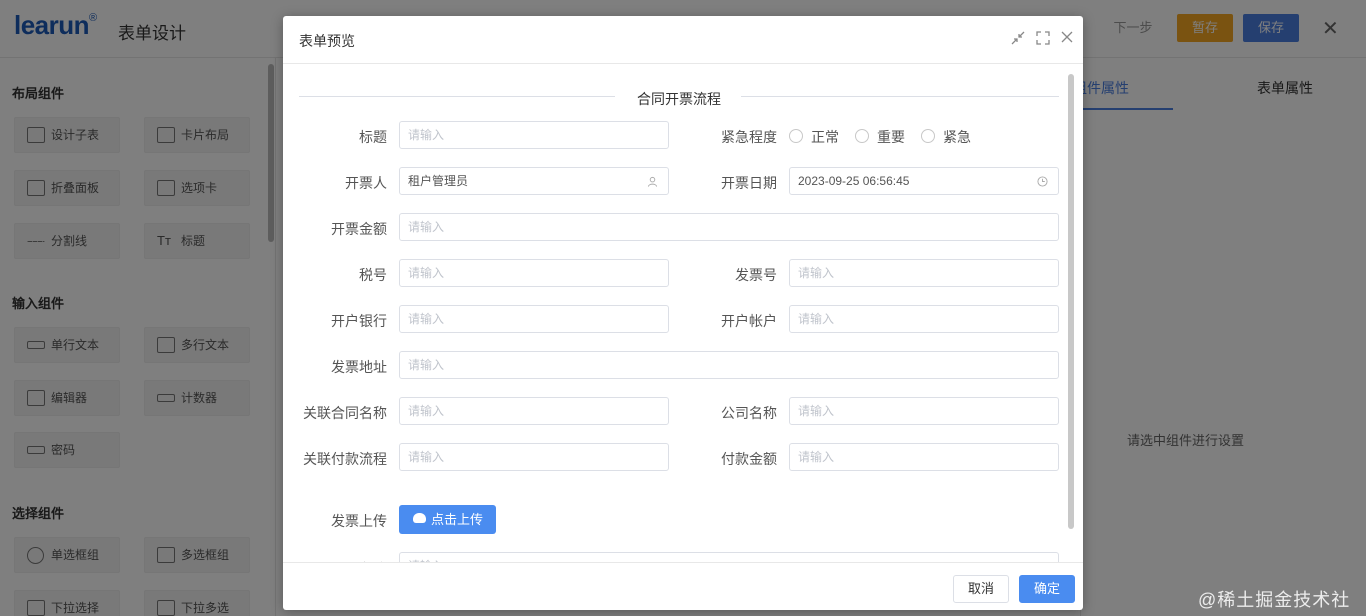 The height and width of the screenshot is (616, 1366). What do you see at coordinates (652, 181) in the screenshot?
I see `user-icon` at bounding box center [652, 181].